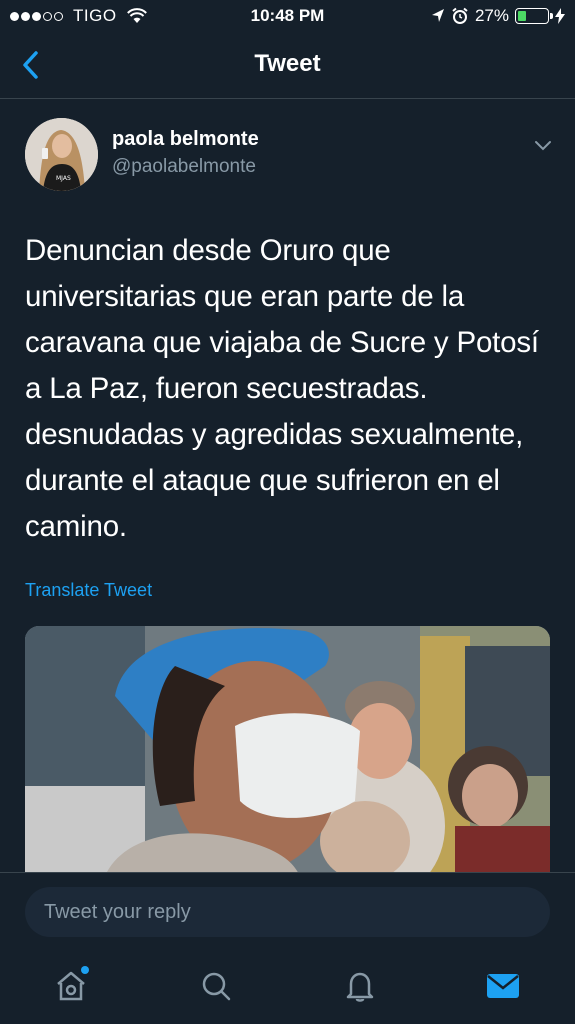 This screenshot has height=1024, width=575. I want to click on status-right: 27%, so click(498, 16).